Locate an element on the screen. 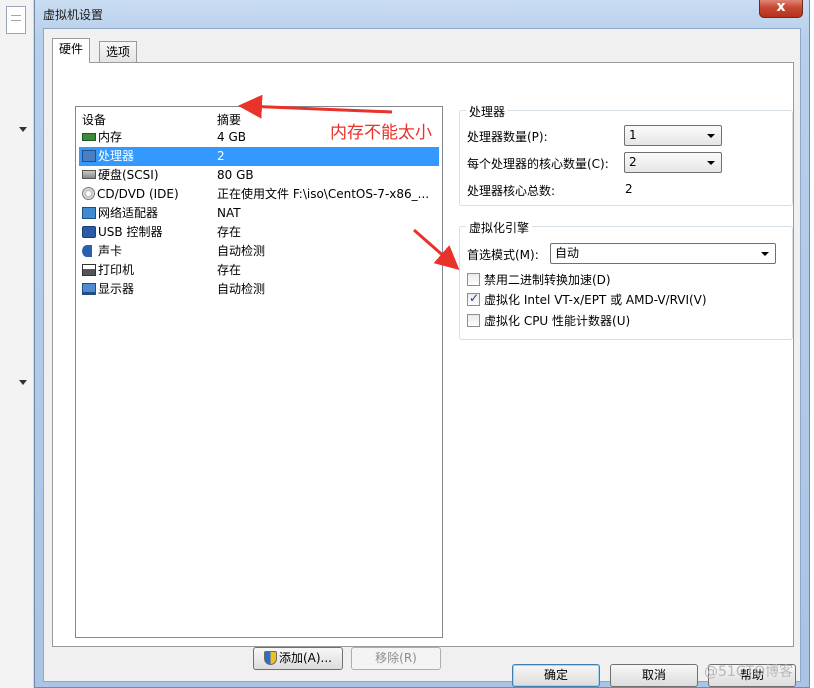 This screenshot has width=814, height=688. checkbox-label: 虚拟化 Intel VT-x/EPT 或 AMD-V/RVI(V) is located at coordinates (595, 300).